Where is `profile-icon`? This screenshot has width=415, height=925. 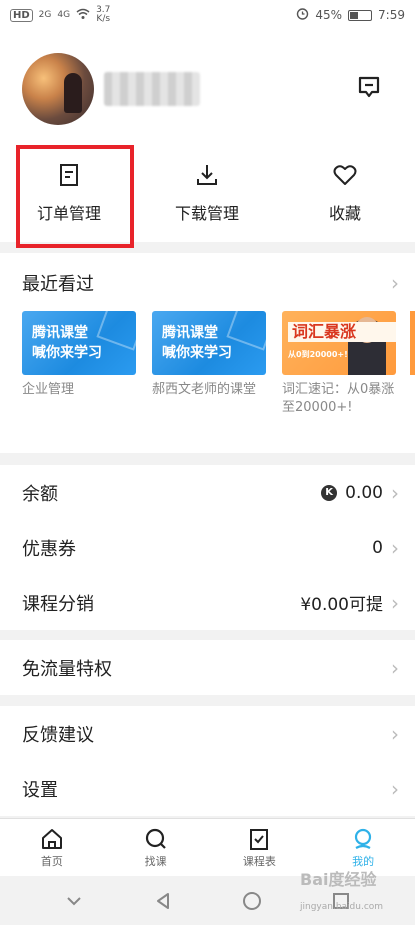
profile-icon is located at coordinates (363, 838).